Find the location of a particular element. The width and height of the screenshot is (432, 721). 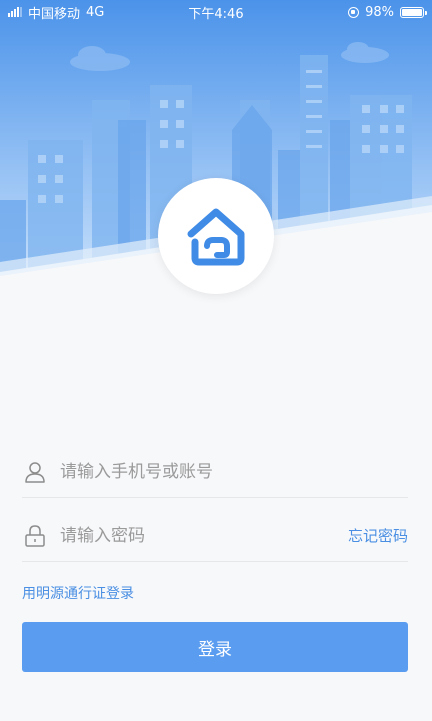

status-right: 98% is located at coordinates (387, 12).